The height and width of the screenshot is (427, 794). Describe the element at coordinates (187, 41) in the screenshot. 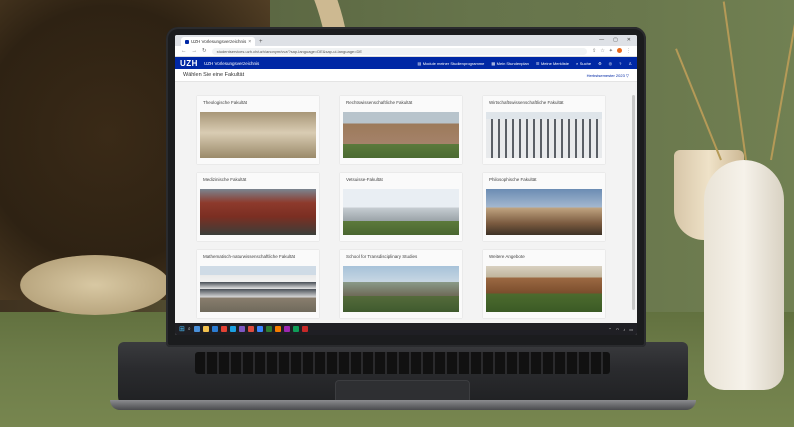

I see `uzh-favicon-icon` at that location.